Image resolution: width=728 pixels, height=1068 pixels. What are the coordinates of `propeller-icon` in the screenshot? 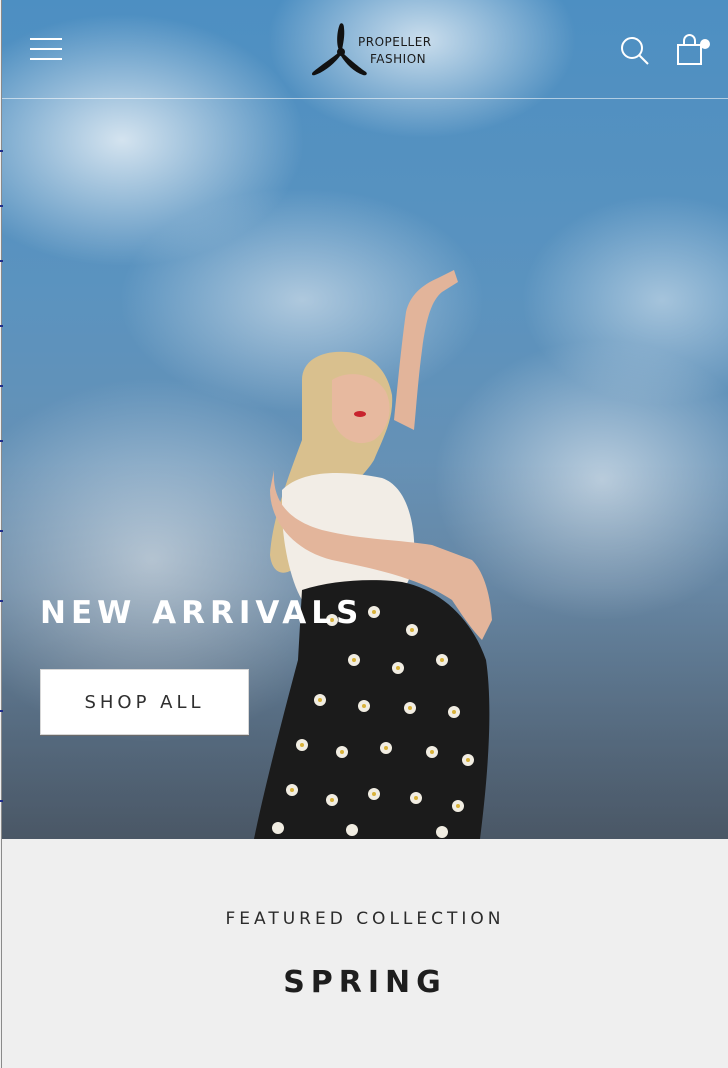 It's located at (339, 49).